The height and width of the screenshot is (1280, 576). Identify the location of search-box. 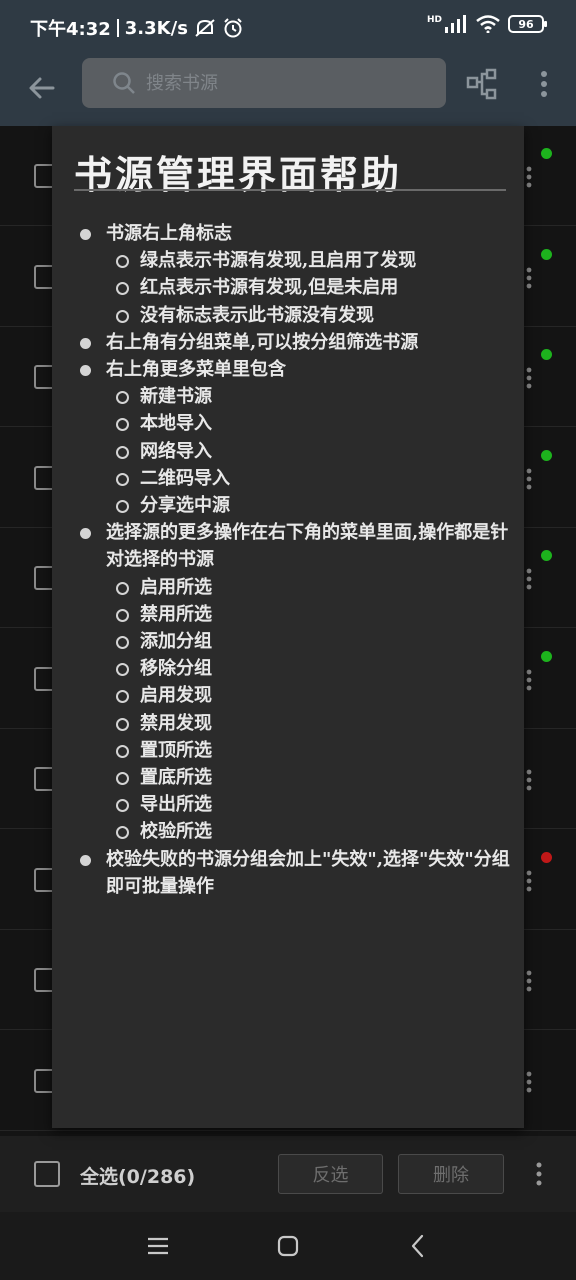
(264, 83).